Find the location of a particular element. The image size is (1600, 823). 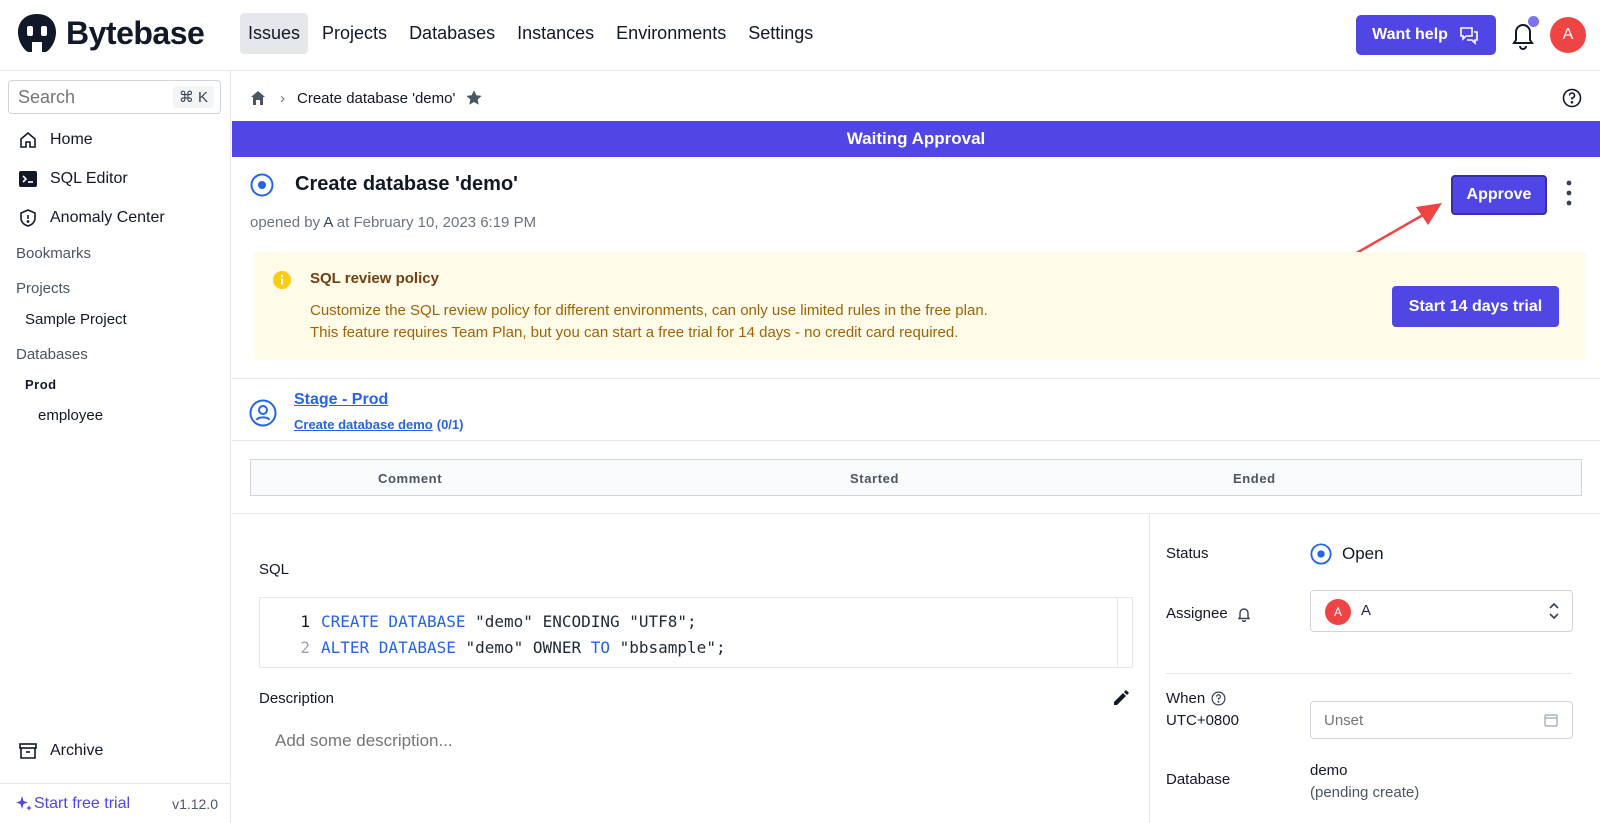

database-label: Database is located at coordinates (1198, 779).